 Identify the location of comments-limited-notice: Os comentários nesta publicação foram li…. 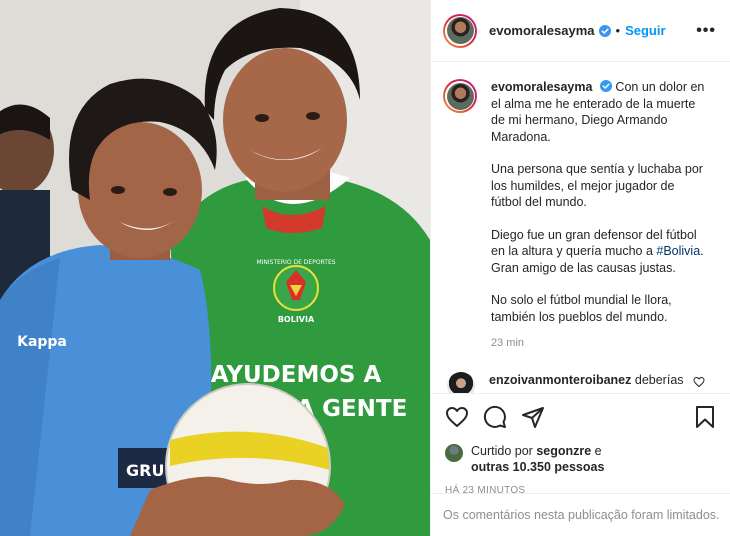
(580, 514).